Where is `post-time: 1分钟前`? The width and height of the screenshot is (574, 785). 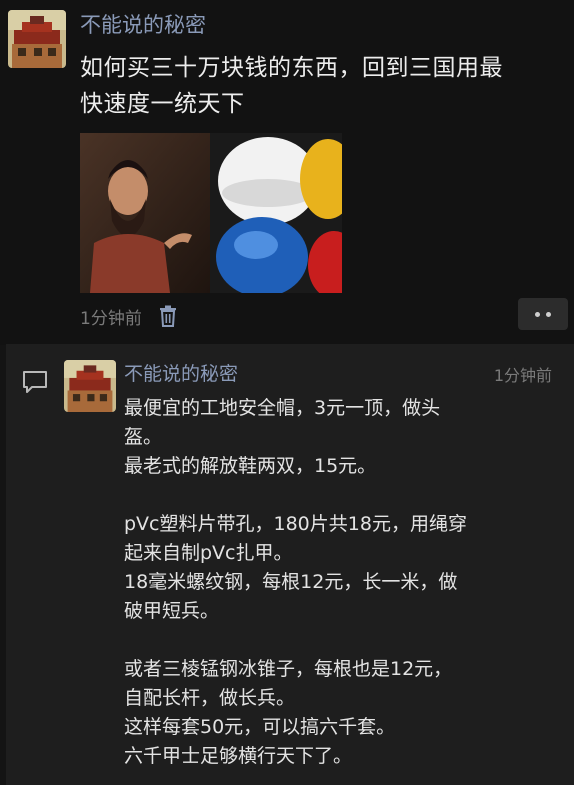
post-time: 1分钟前 is located at coordinates (111, 318).